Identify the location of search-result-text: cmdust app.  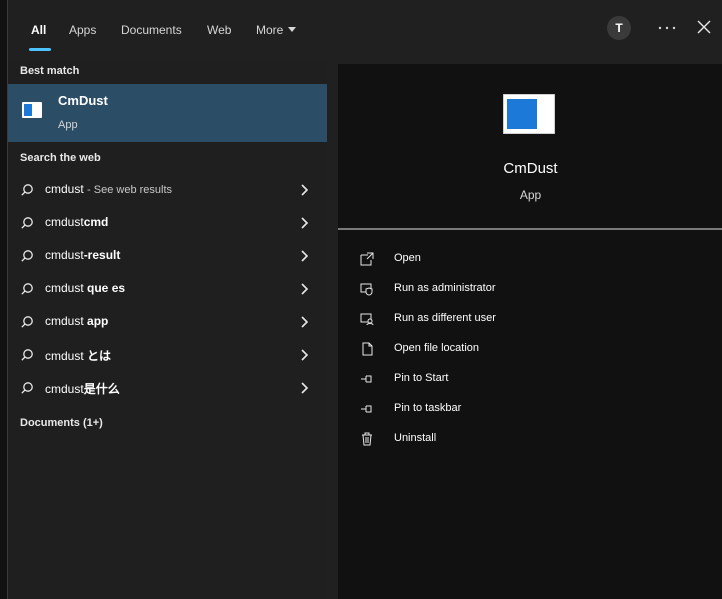
(76, 321).